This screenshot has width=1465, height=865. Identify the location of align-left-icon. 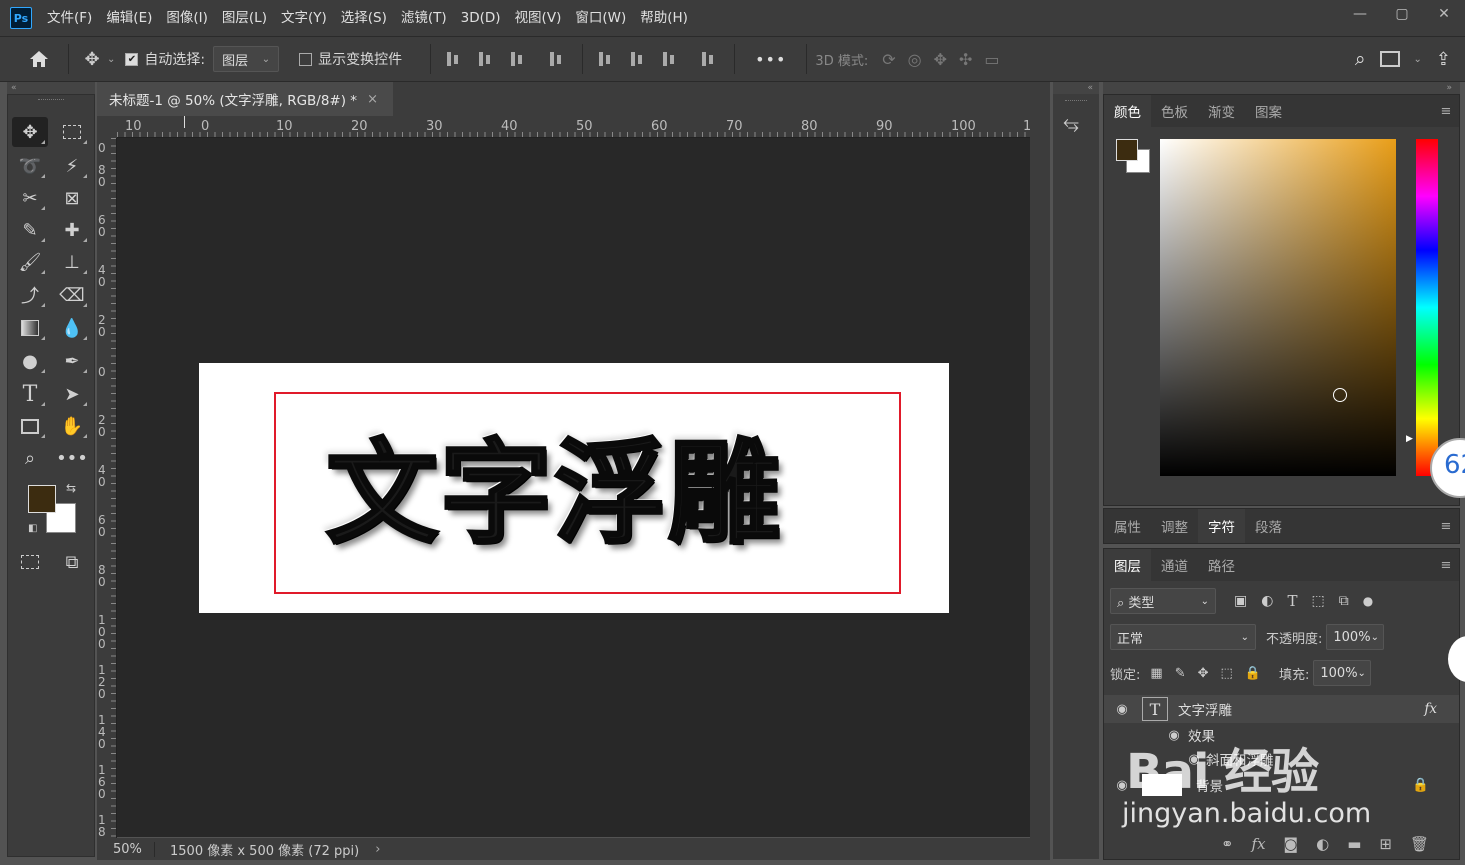
(455, 59).